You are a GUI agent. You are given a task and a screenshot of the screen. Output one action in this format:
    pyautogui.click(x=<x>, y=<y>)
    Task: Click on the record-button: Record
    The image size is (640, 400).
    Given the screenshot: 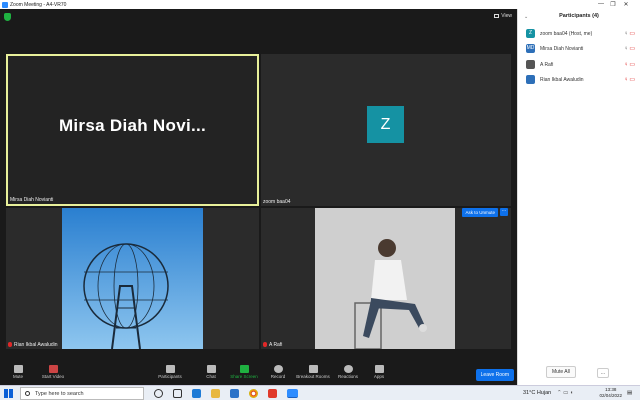 What is the action you would take?
    pyautogui.click(x=278, y=372)
    